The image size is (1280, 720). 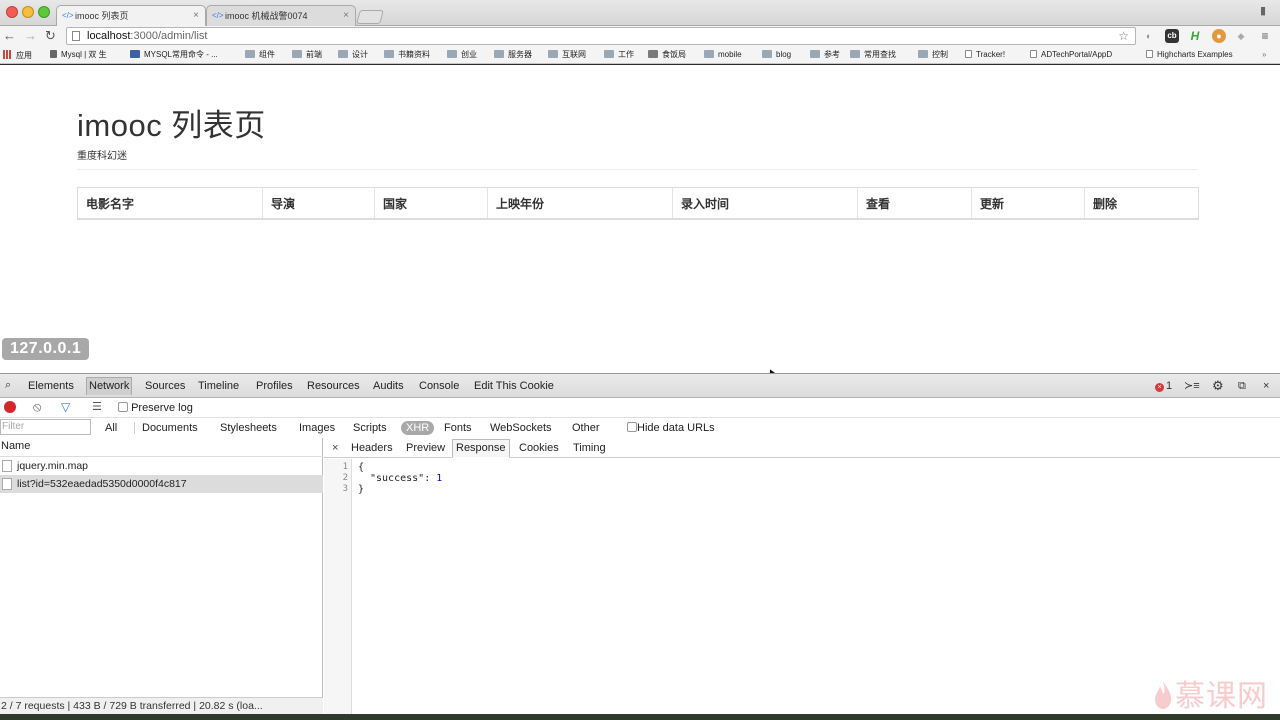 I want to click on type-filter-images: Images, so click(x=317, y=428).